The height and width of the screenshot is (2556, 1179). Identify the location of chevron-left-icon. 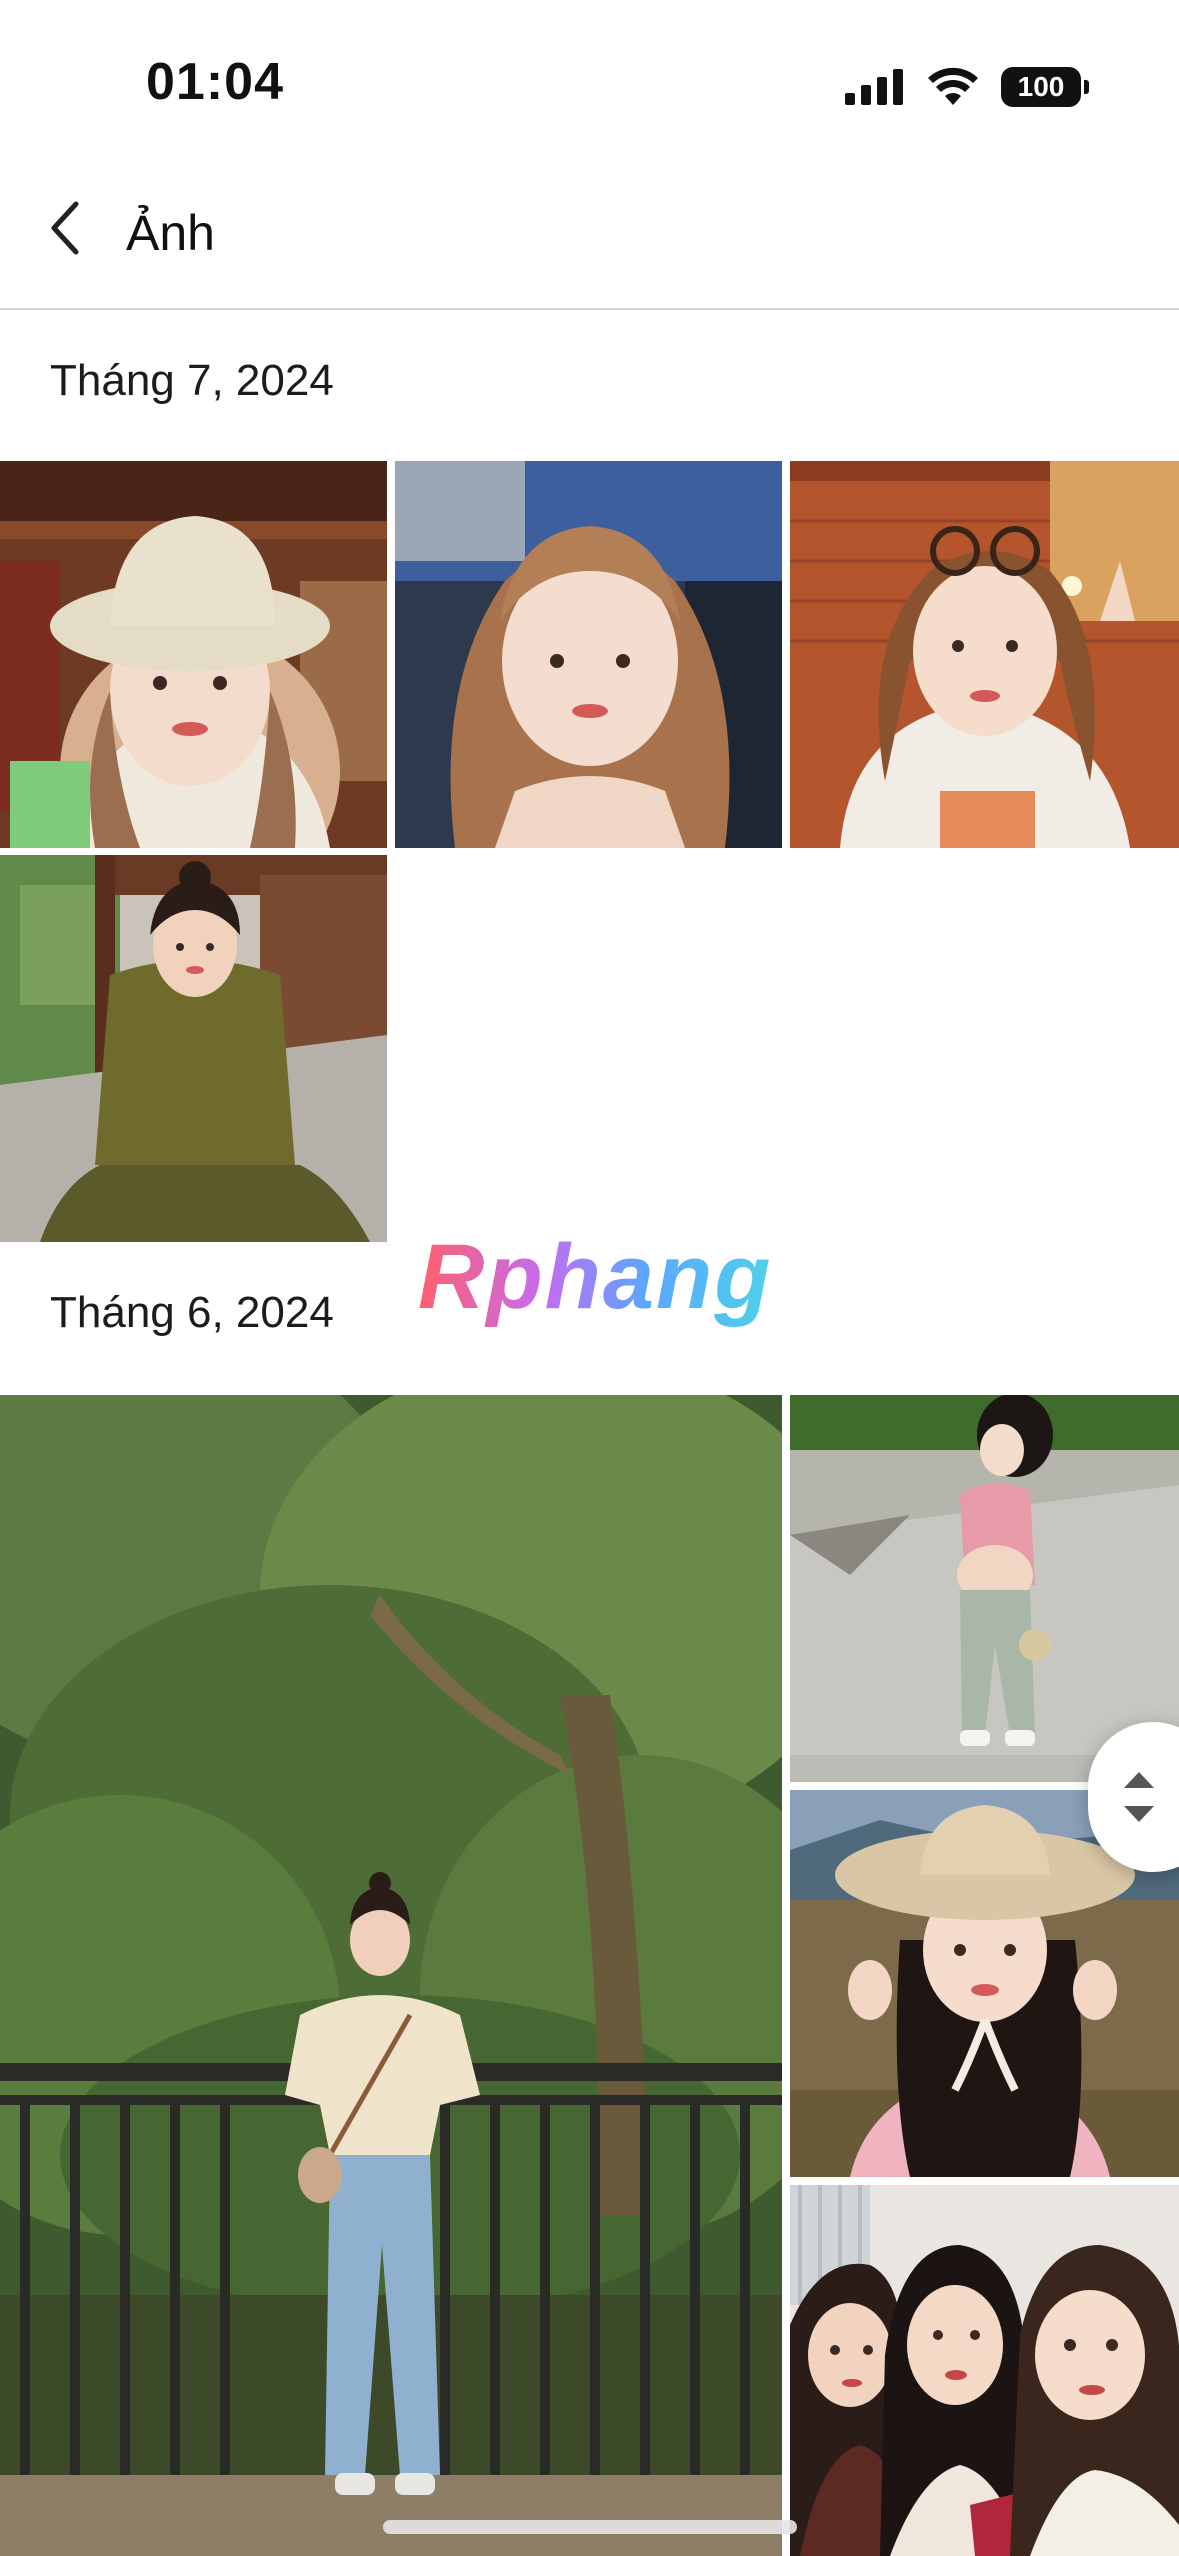
(65, 228).